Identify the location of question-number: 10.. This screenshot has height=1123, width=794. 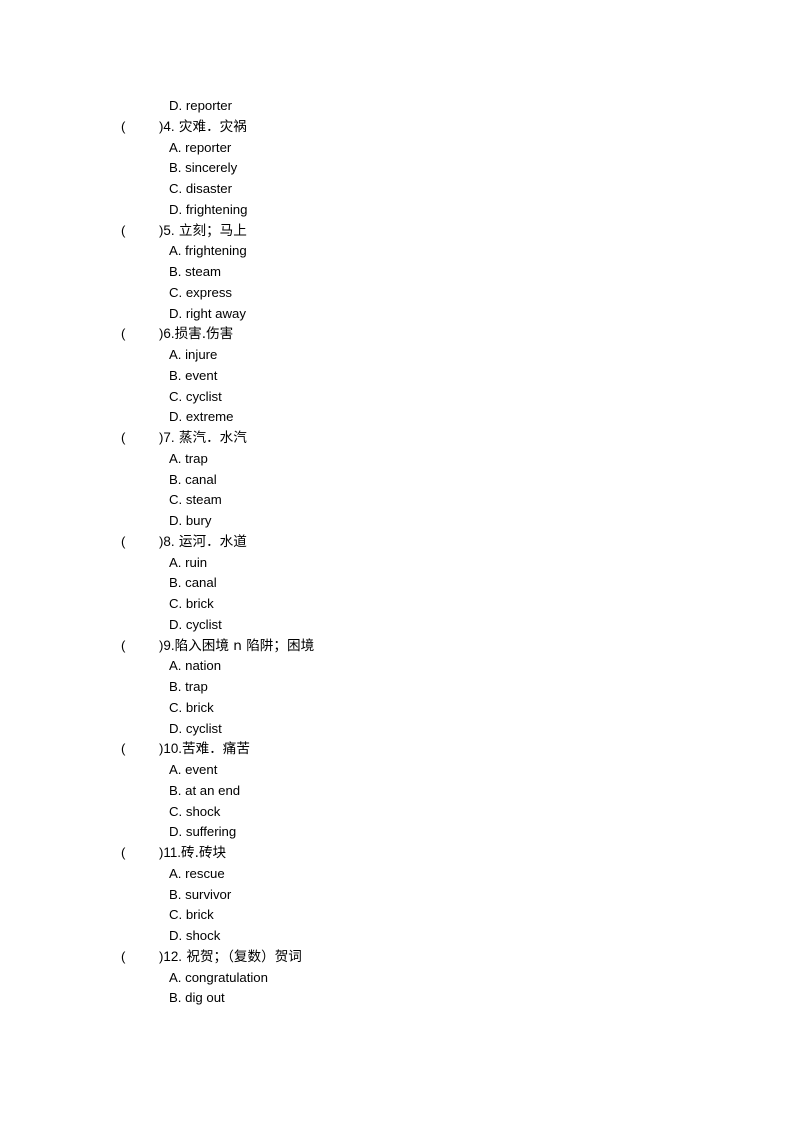
(173, 749).